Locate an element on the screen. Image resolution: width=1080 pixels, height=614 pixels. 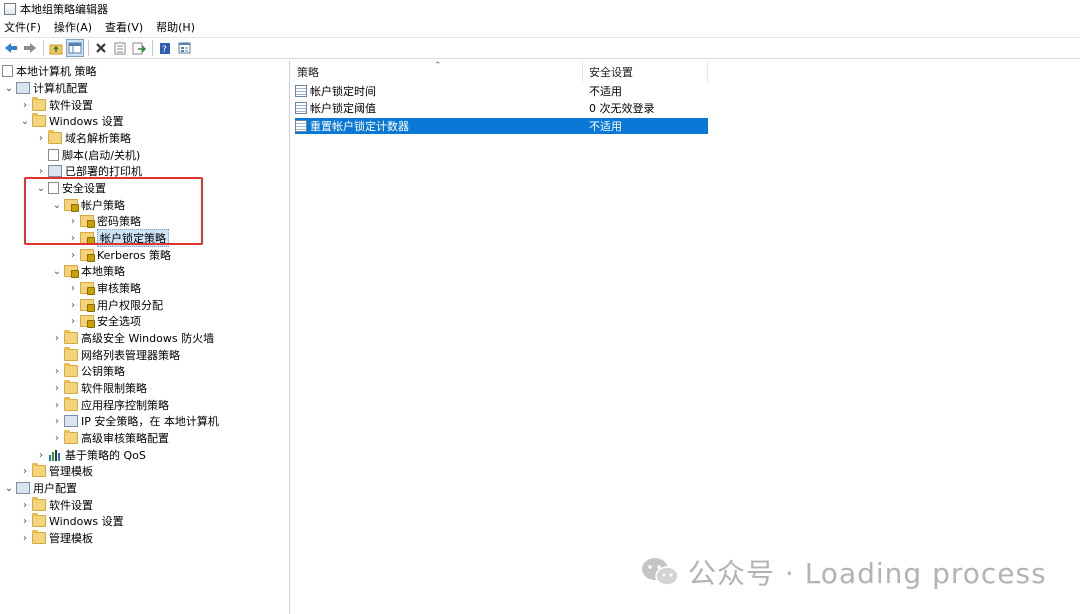
toolbar: ? is located at coordinates (540, 48).